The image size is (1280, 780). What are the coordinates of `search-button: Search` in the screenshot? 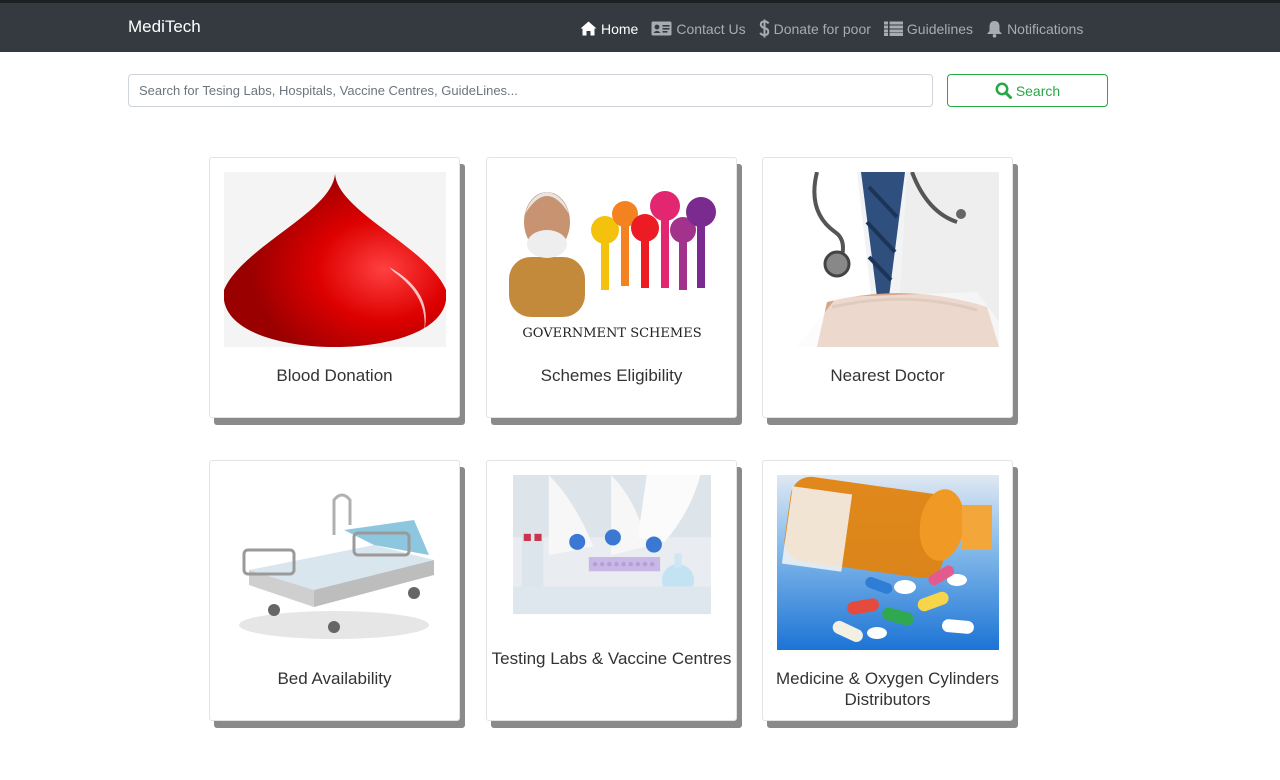 It's located at (1027, 90).